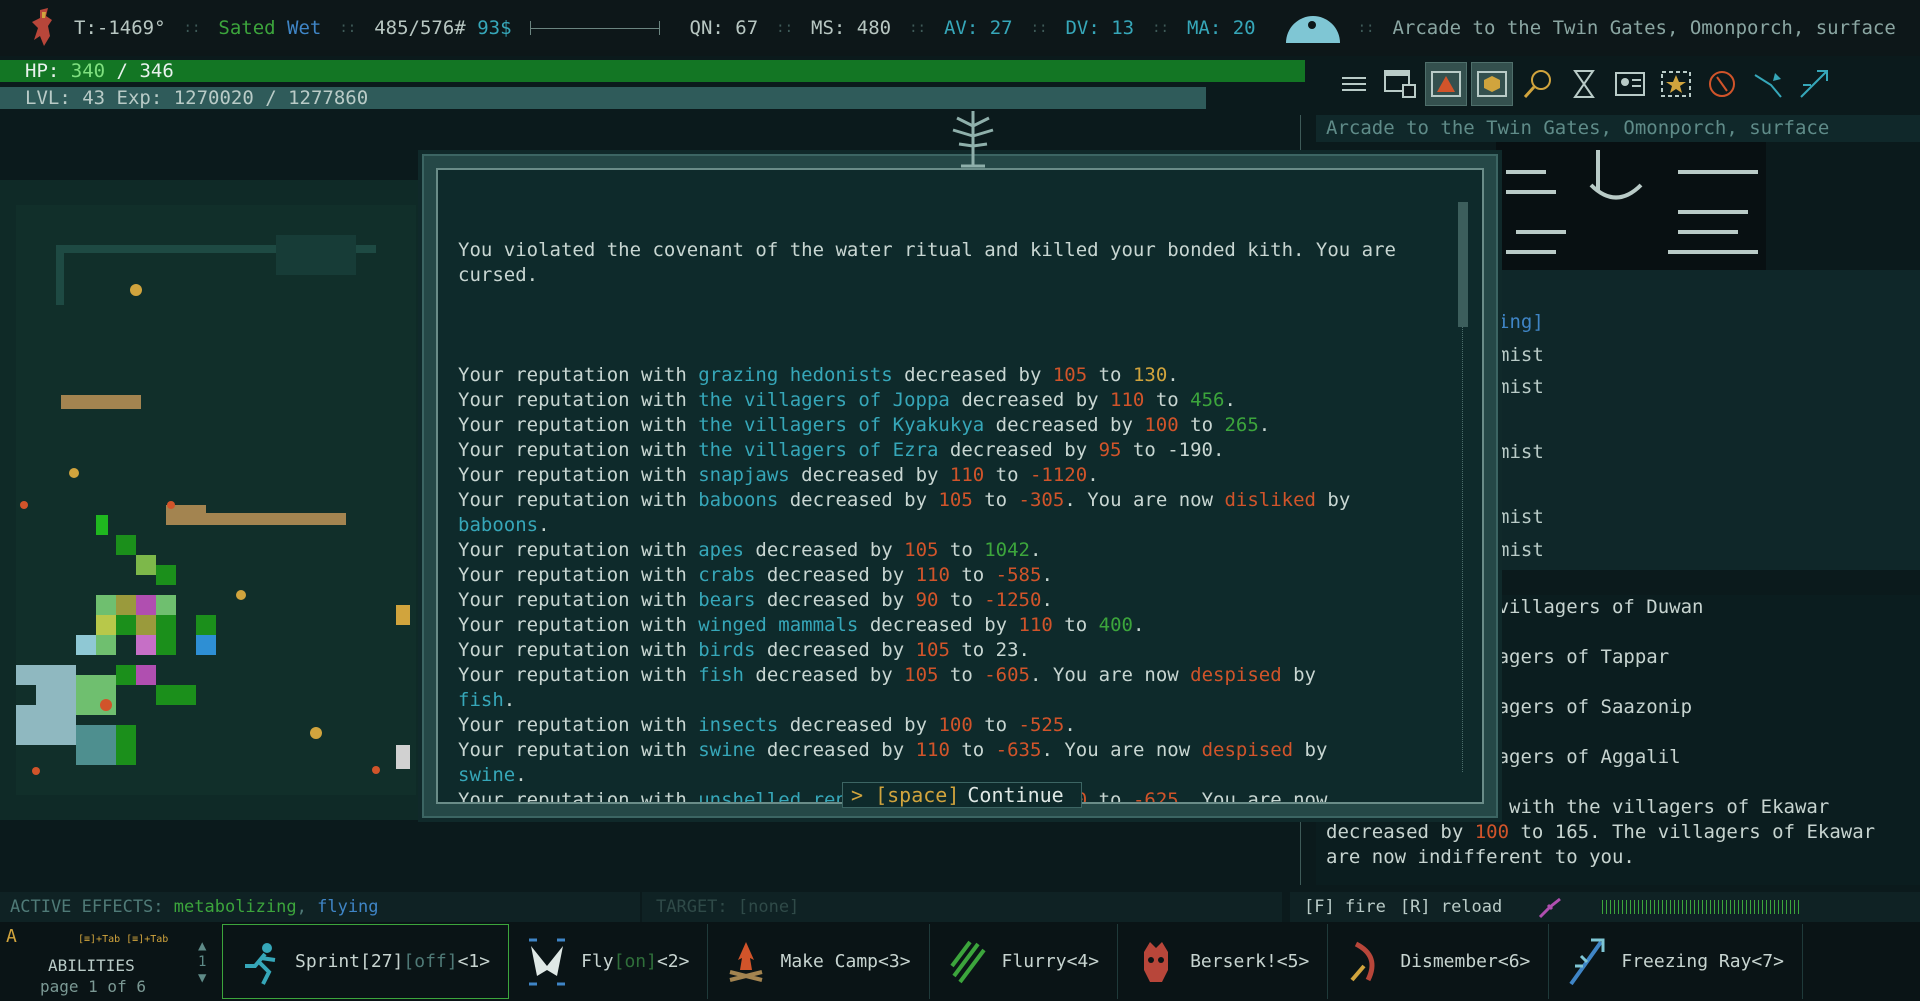  Describe the element at coordinates (1814, 84) in the screenshot. I see `aim-icon` at that location.